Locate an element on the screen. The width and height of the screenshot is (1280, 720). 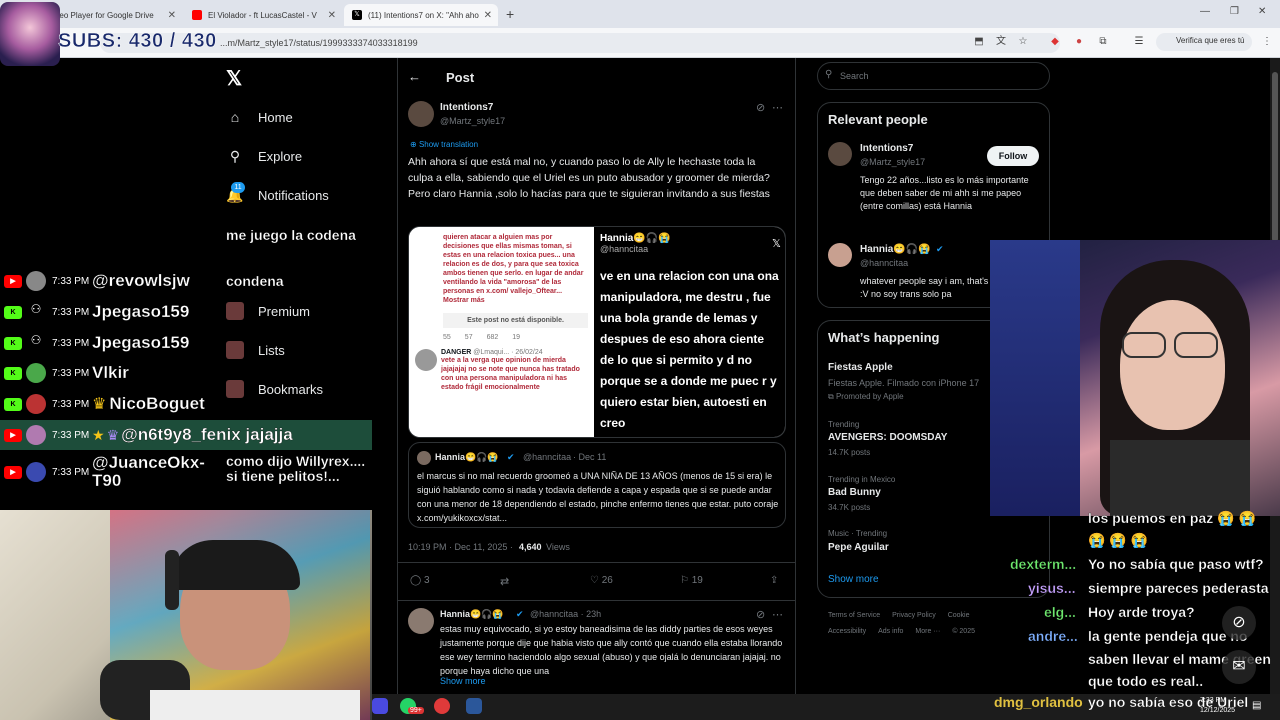
show-more-trends-link: Show more is located at coordinates (853, 579).